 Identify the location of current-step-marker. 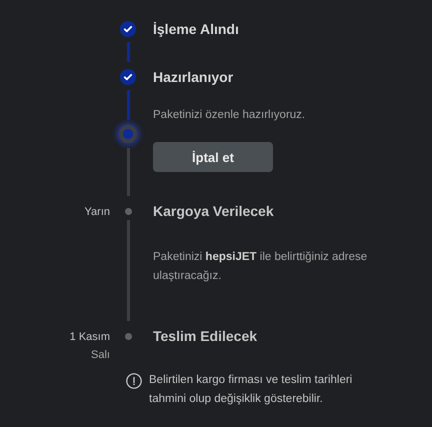
(128, 134).